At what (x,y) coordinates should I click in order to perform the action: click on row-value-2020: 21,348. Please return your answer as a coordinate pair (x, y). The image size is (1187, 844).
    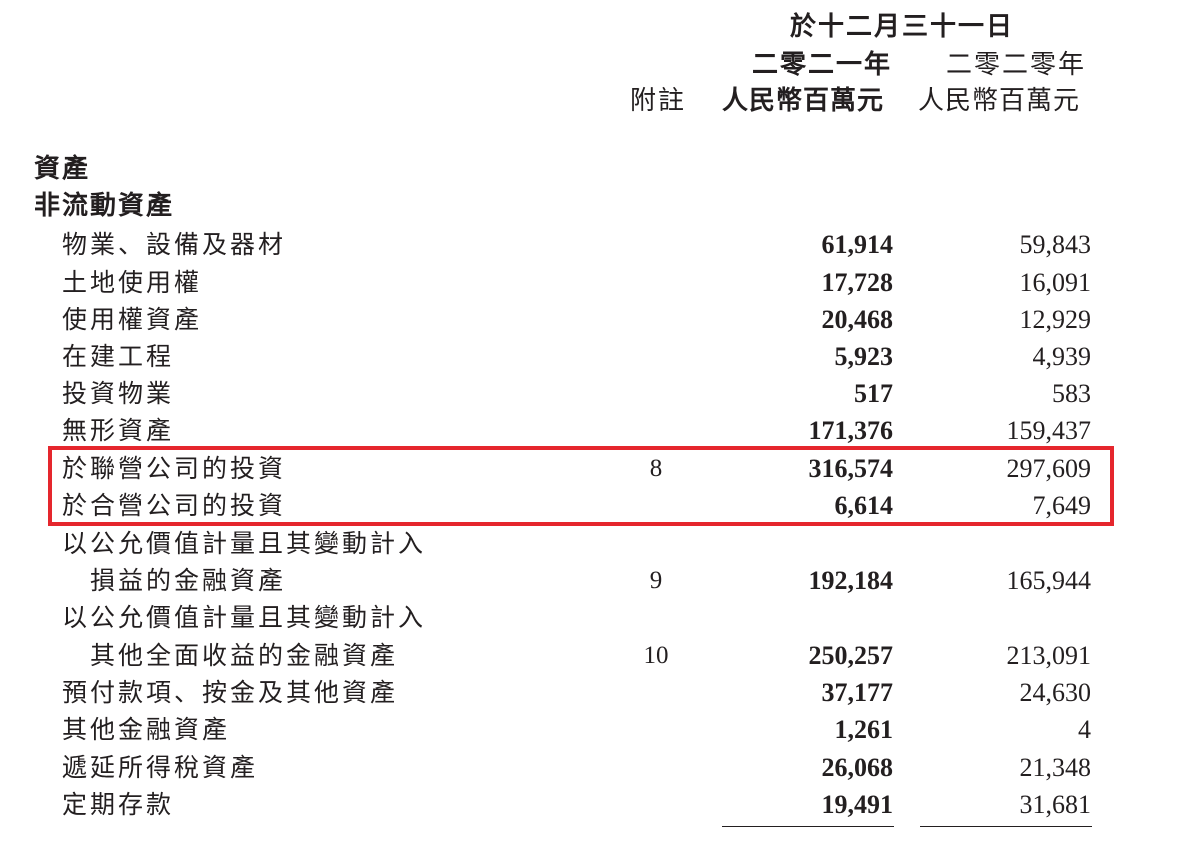
    Looking at the image, I should click on (1055, 767).